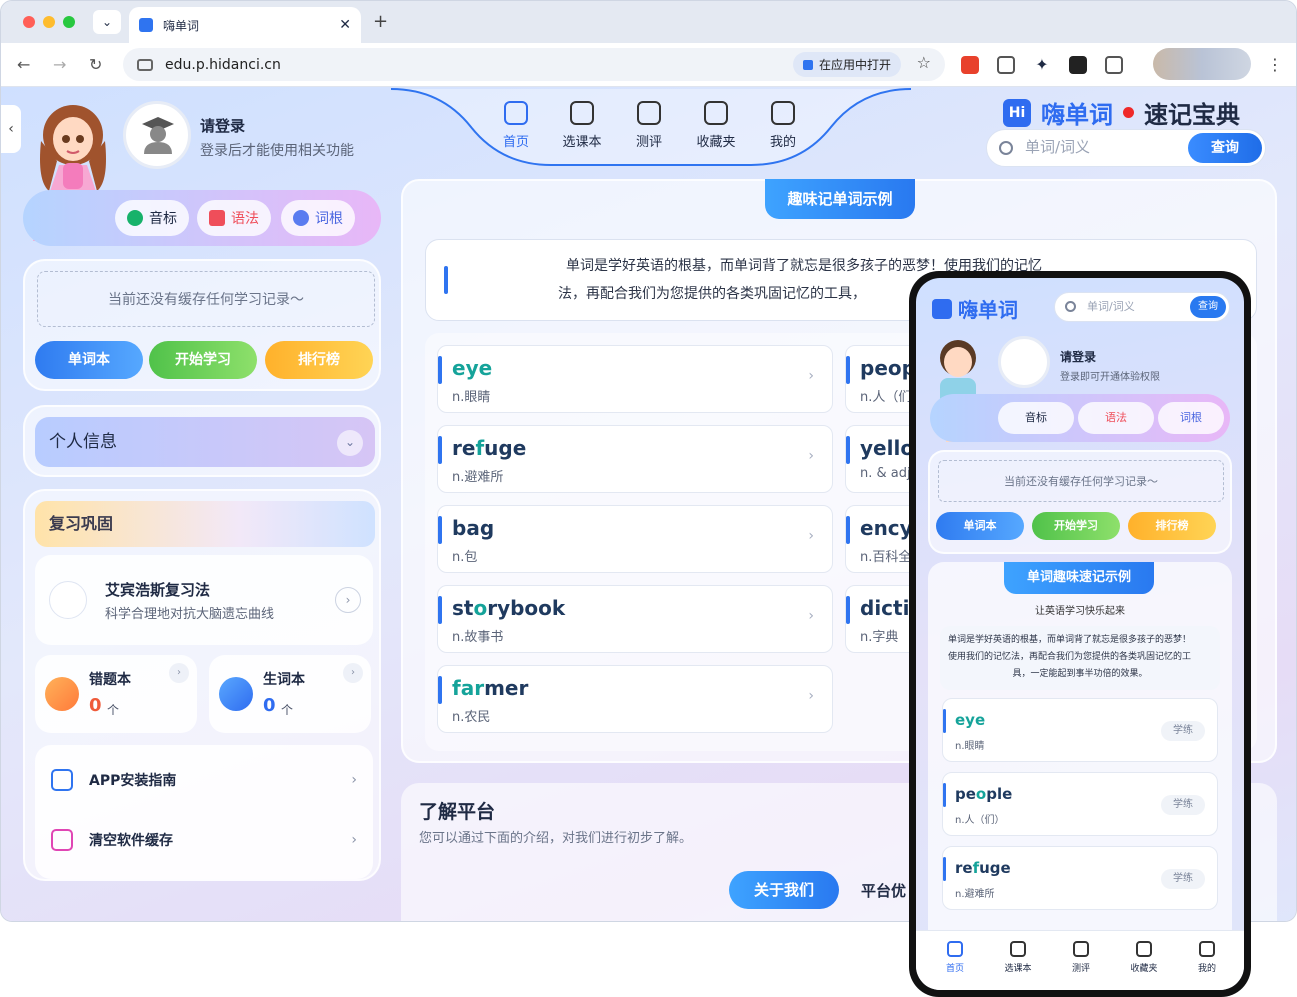 The image size is (1297, 997). What do you see at coordinates (157, 135) in the screenshot?
I see `user-avatar` at bounding box center [157, 135].